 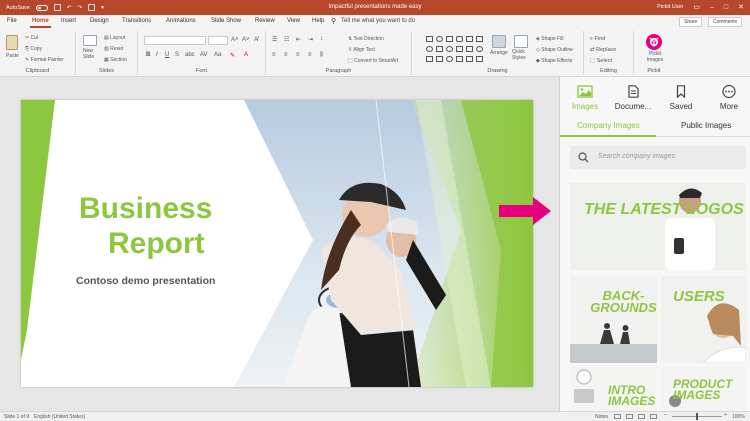 What do you see at coordinates (366, 39) in the screenshot?
I see `text-direction-button: ⇅ Text Direction` at bounding box center [366, 39].